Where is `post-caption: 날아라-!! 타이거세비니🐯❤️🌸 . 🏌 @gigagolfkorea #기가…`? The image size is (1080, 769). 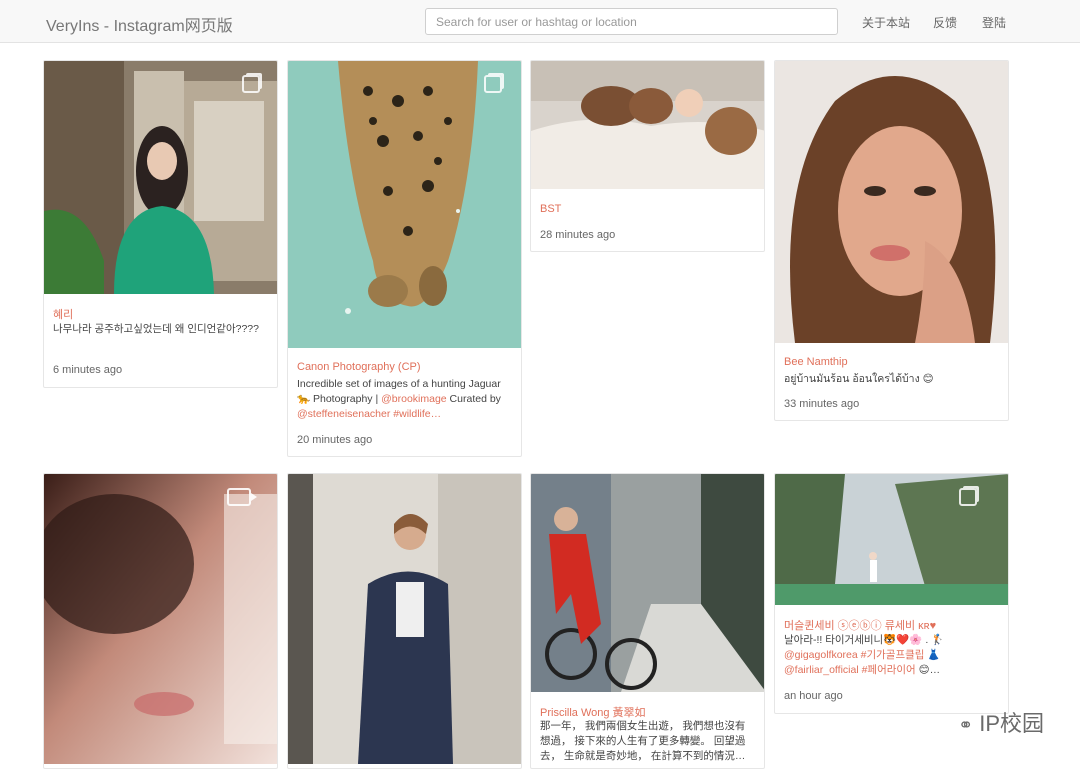
post-caption: 날아라-!! 타이거세비니🐯❤️🌸 . 🏌 @gigagolfkorea #기가… is located at coordinates (891, 655).